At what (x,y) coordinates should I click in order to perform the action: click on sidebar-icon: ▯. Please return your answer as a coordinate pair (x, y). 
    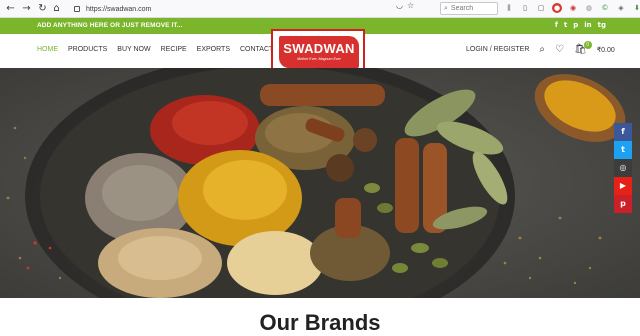
    Looking at the image, I should click on (525, 8).